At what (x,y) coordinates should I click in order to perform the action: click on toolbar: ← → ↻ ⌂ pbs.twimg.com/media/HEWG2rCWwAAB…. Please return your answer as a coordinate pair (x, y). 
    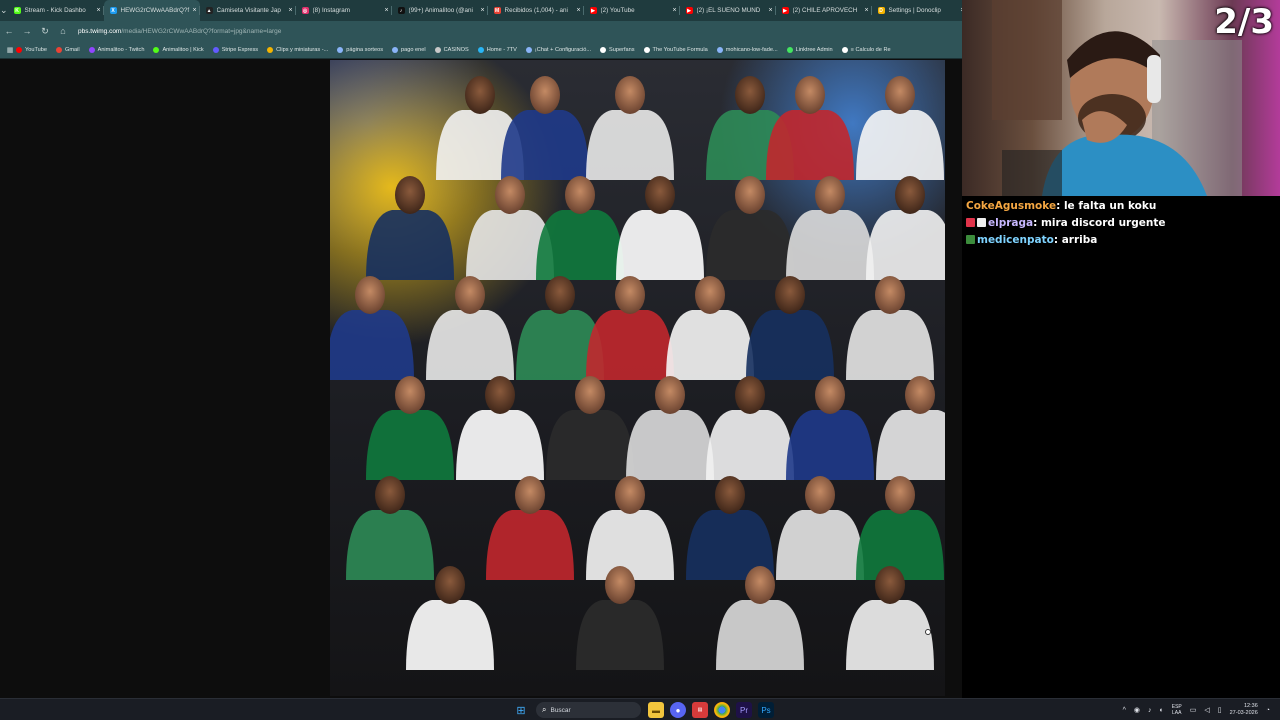
    Looking at the image, I should click on (481, 31).